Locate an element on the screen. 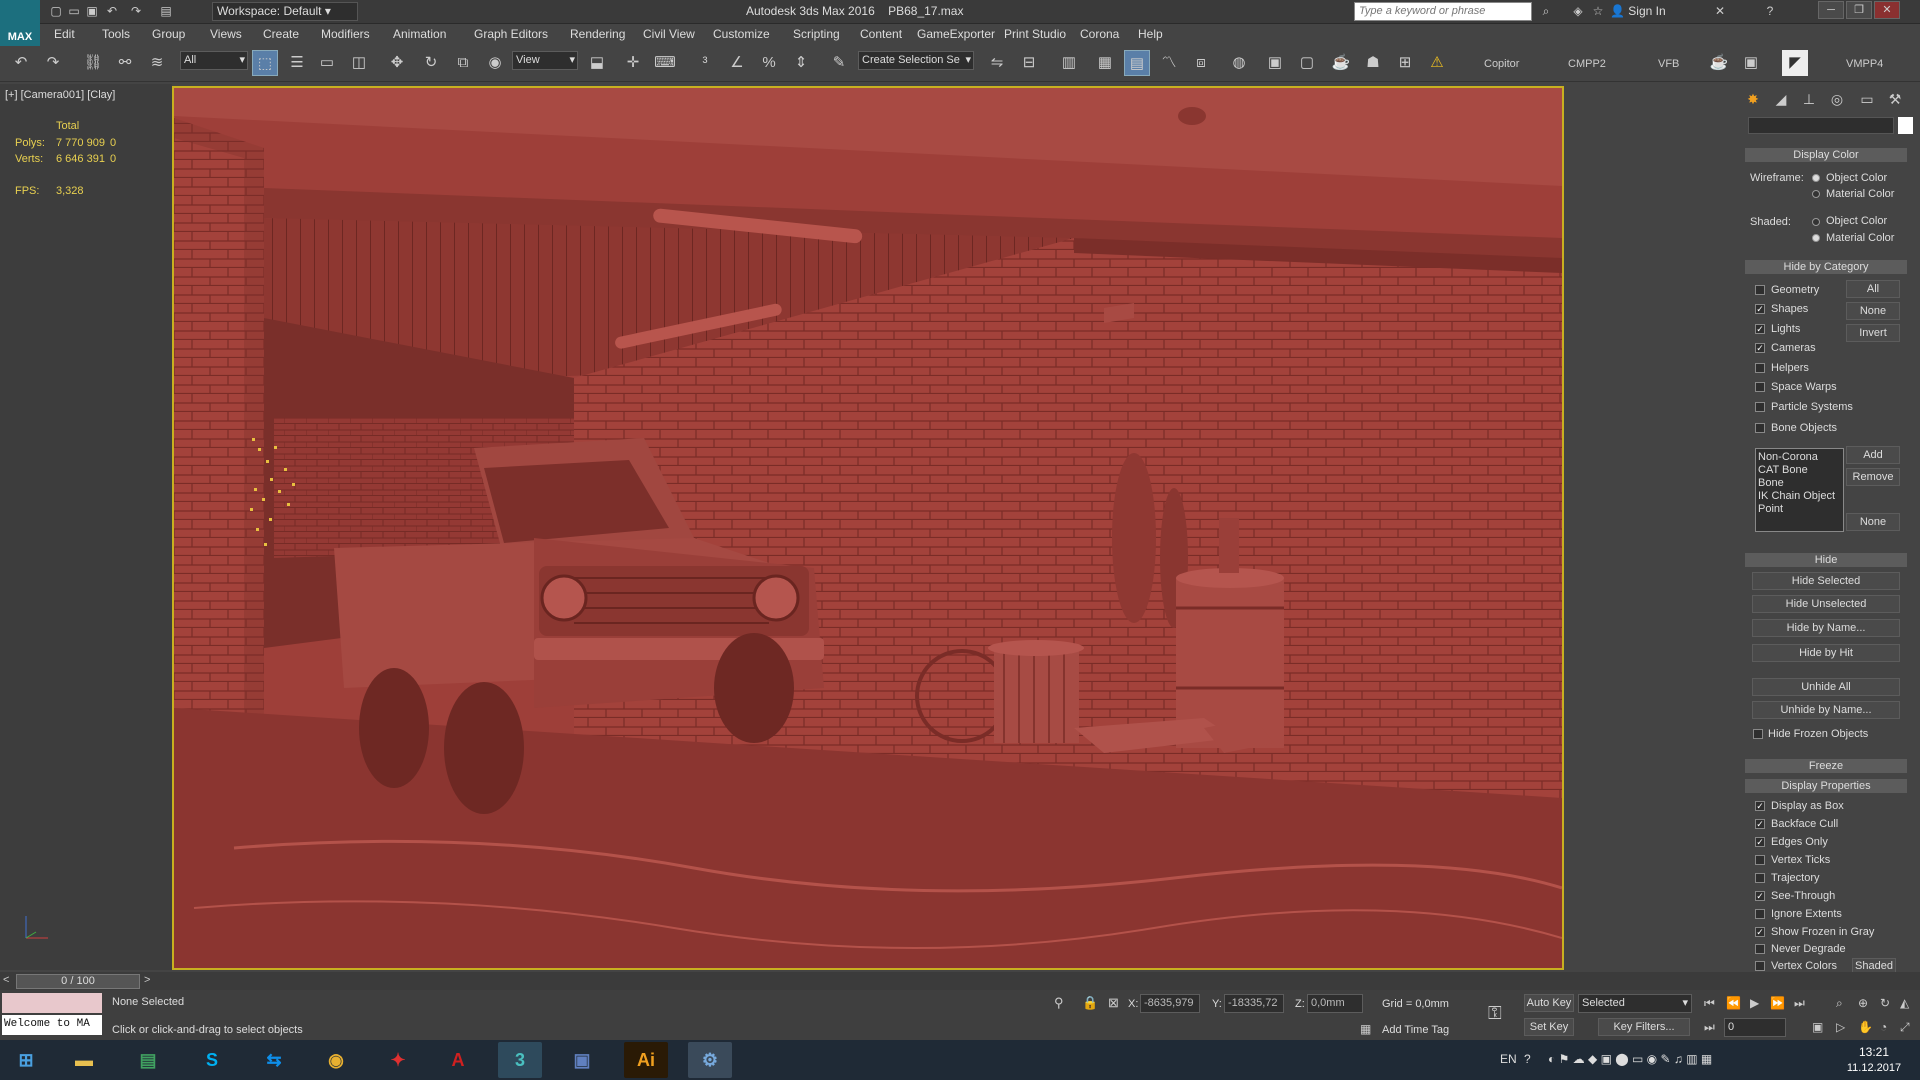  save-file-icon: ▣ is located at coordinates (92, 11).